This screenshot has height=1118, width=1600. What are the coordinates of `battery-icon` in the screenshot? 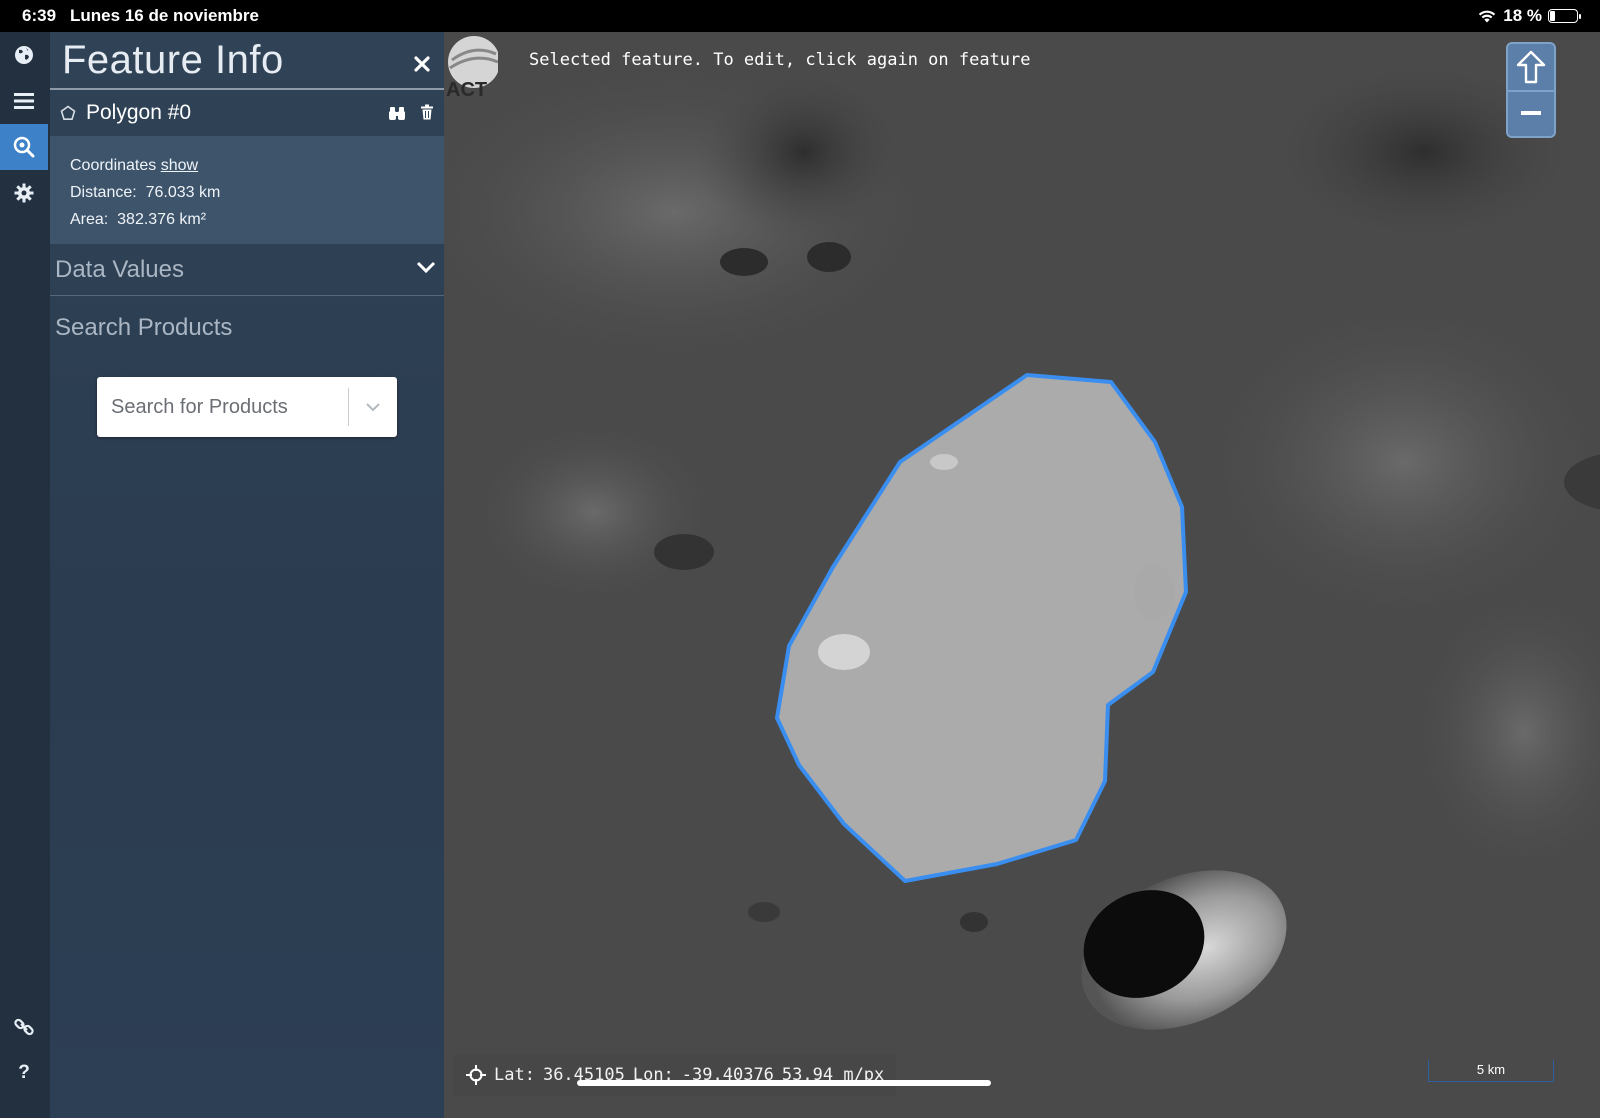 It's located at (1564, 16).